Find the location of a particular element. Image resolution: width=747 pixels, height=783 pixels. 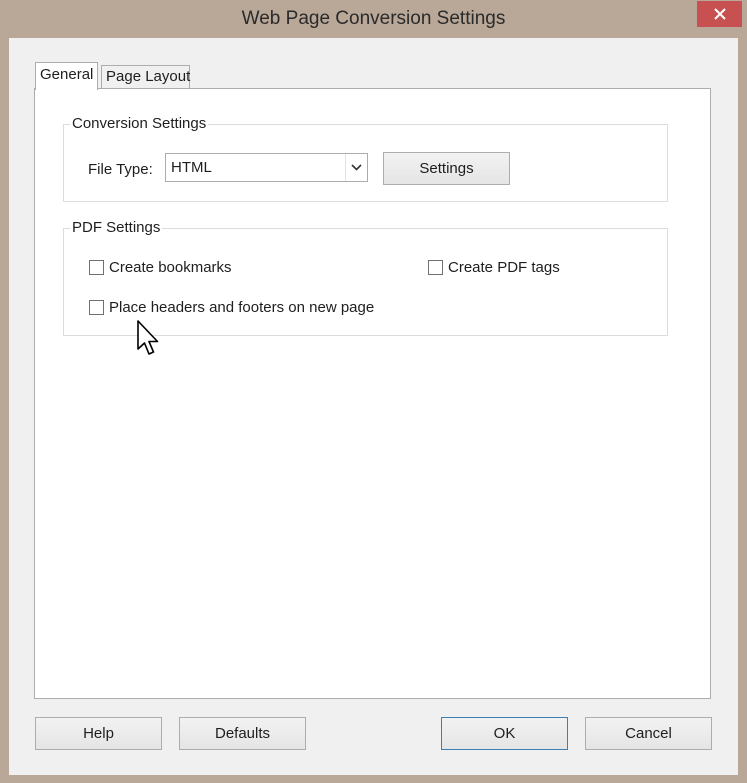

file-type-value: HTML is located at coordinates (191, 167).